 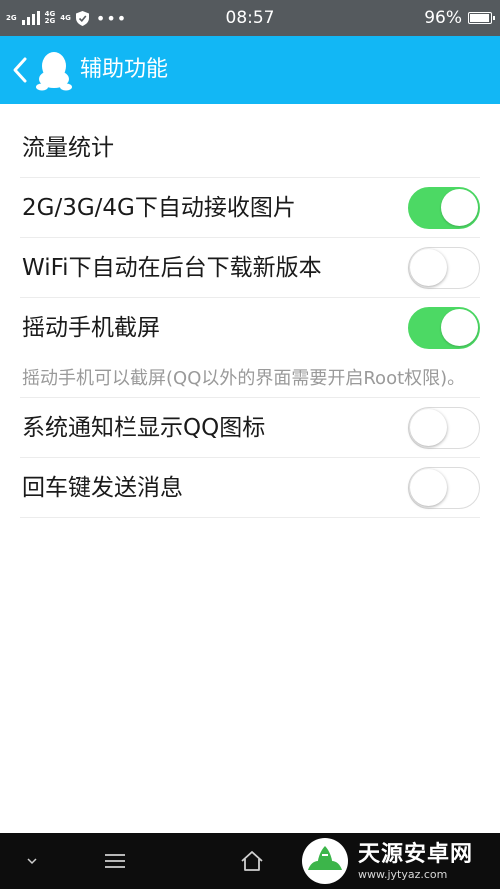 I want to click on menu-button, so click(x=115, y=861).